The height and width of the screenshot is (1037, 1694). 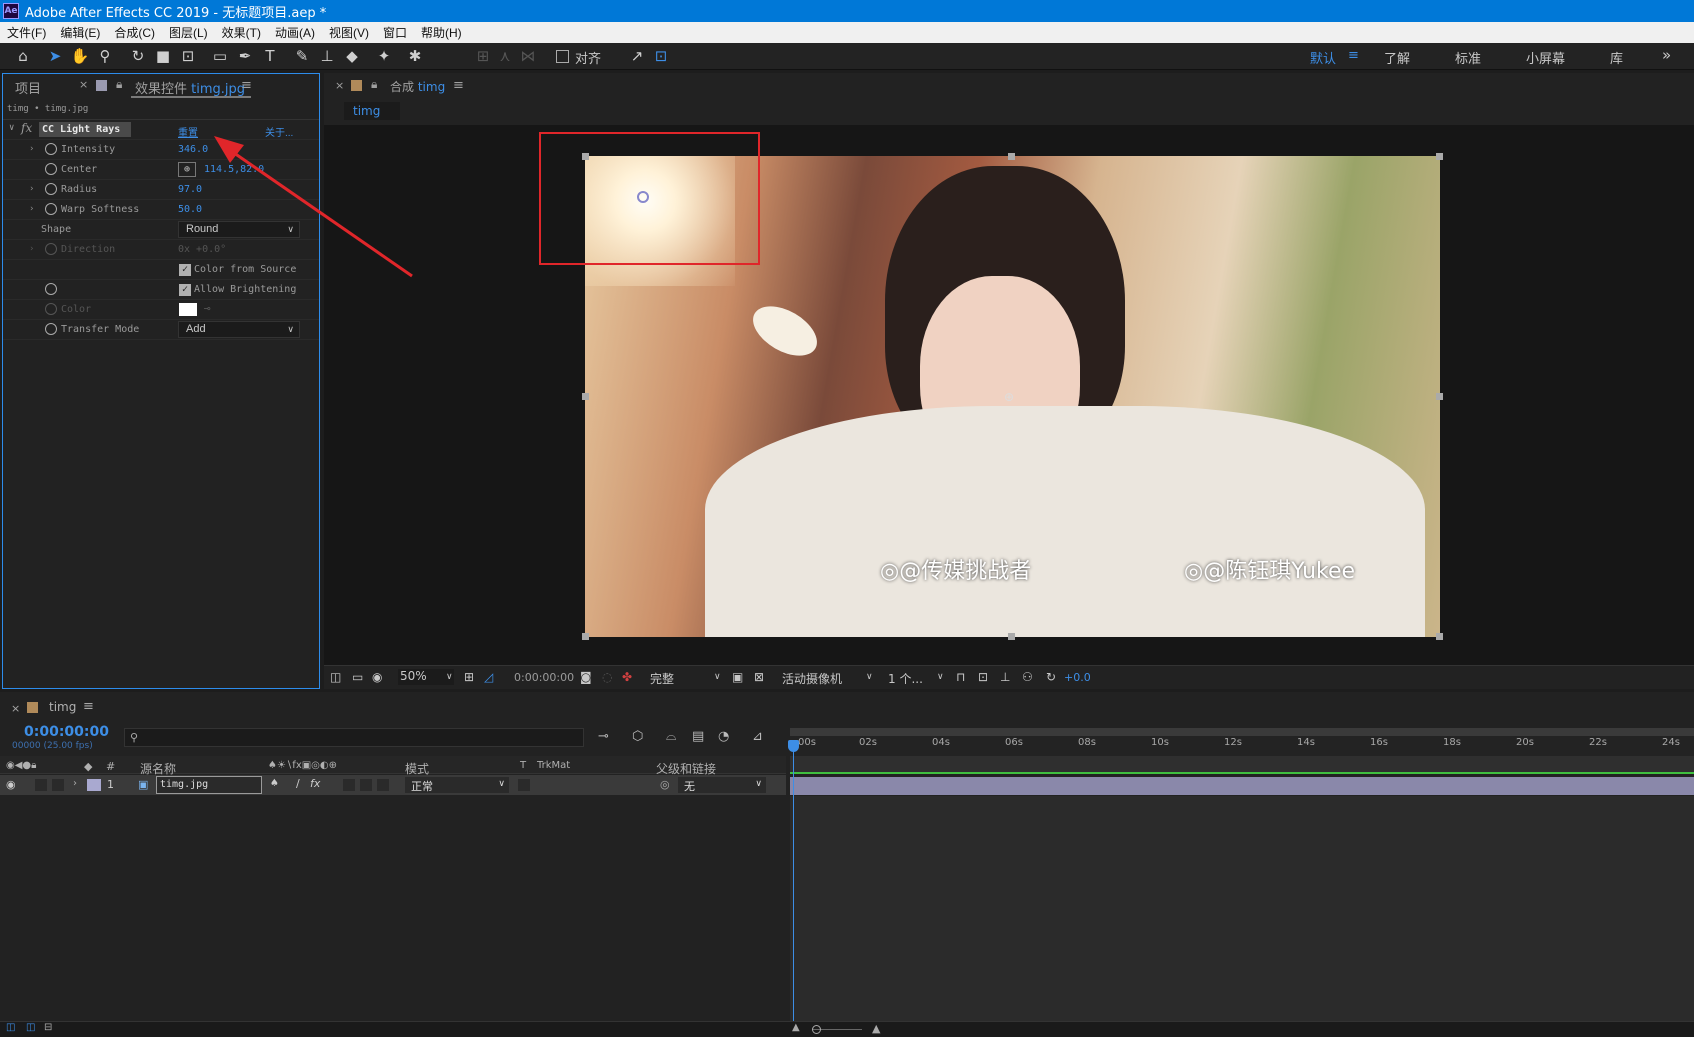 What do you see at coordinates (88, 766) in the screenshot?
I see `label-tag-icon: ◆` at bounding box center [88, 766].